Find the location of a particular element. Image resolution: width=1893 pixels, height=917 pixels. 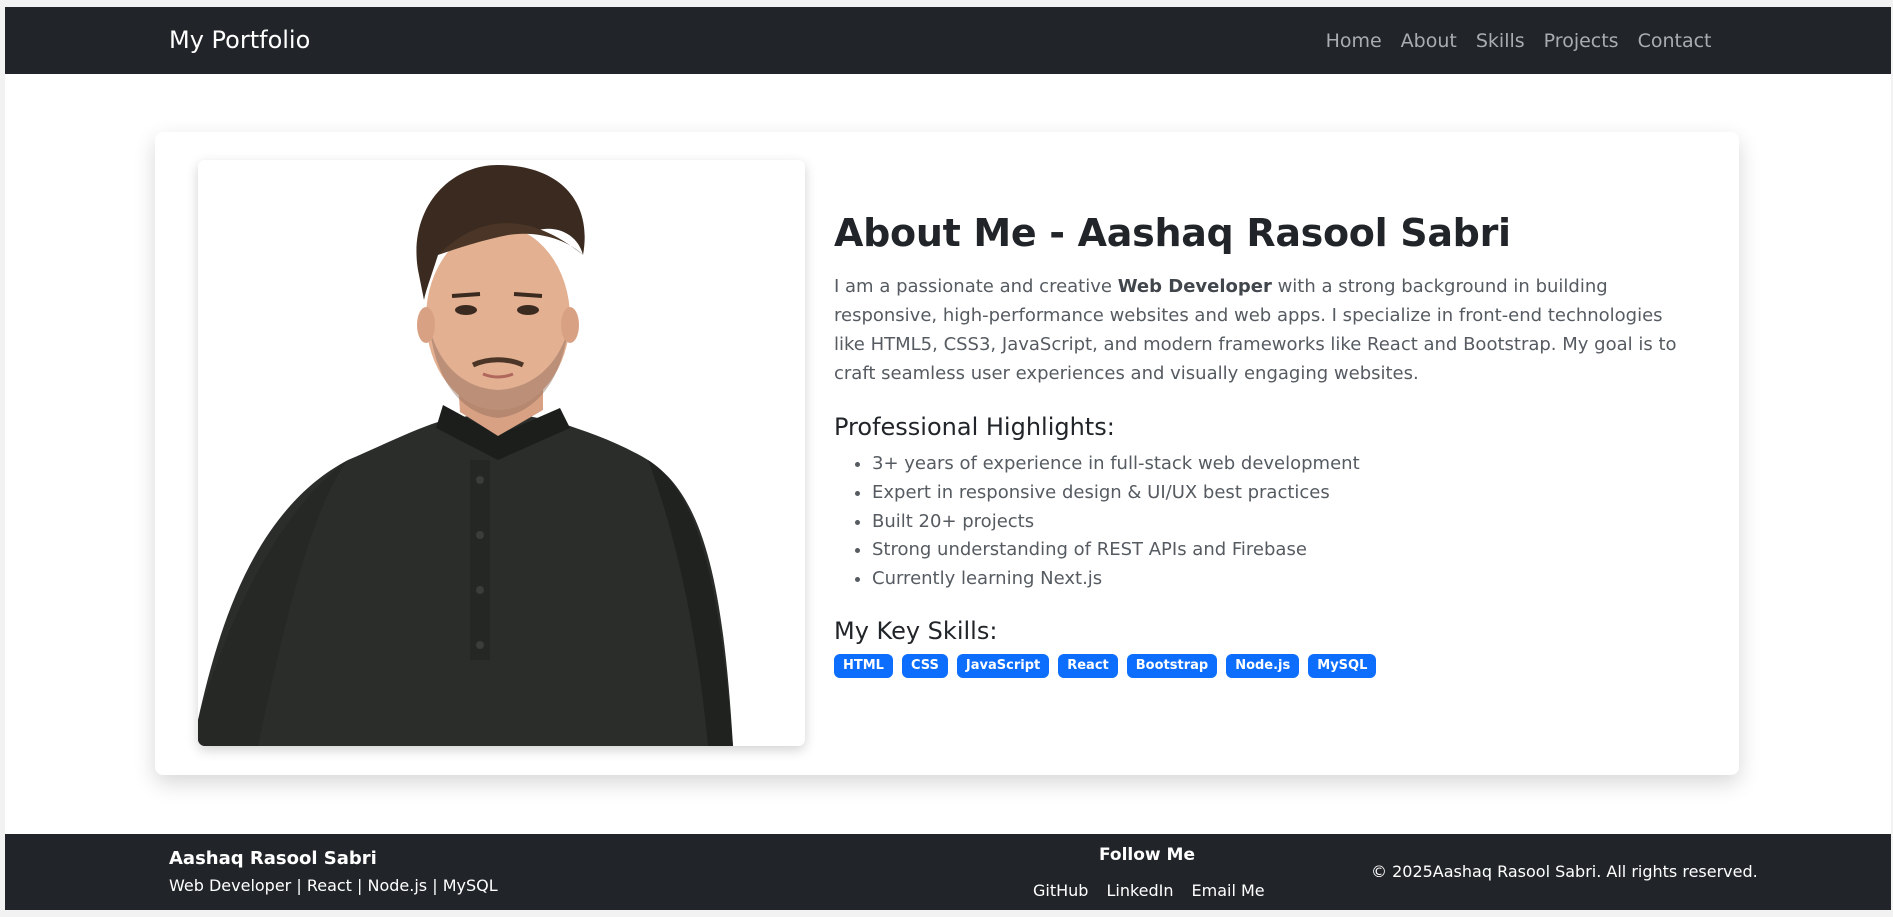

nav-link-skills: Skills is located at coordinates (1500, 41).